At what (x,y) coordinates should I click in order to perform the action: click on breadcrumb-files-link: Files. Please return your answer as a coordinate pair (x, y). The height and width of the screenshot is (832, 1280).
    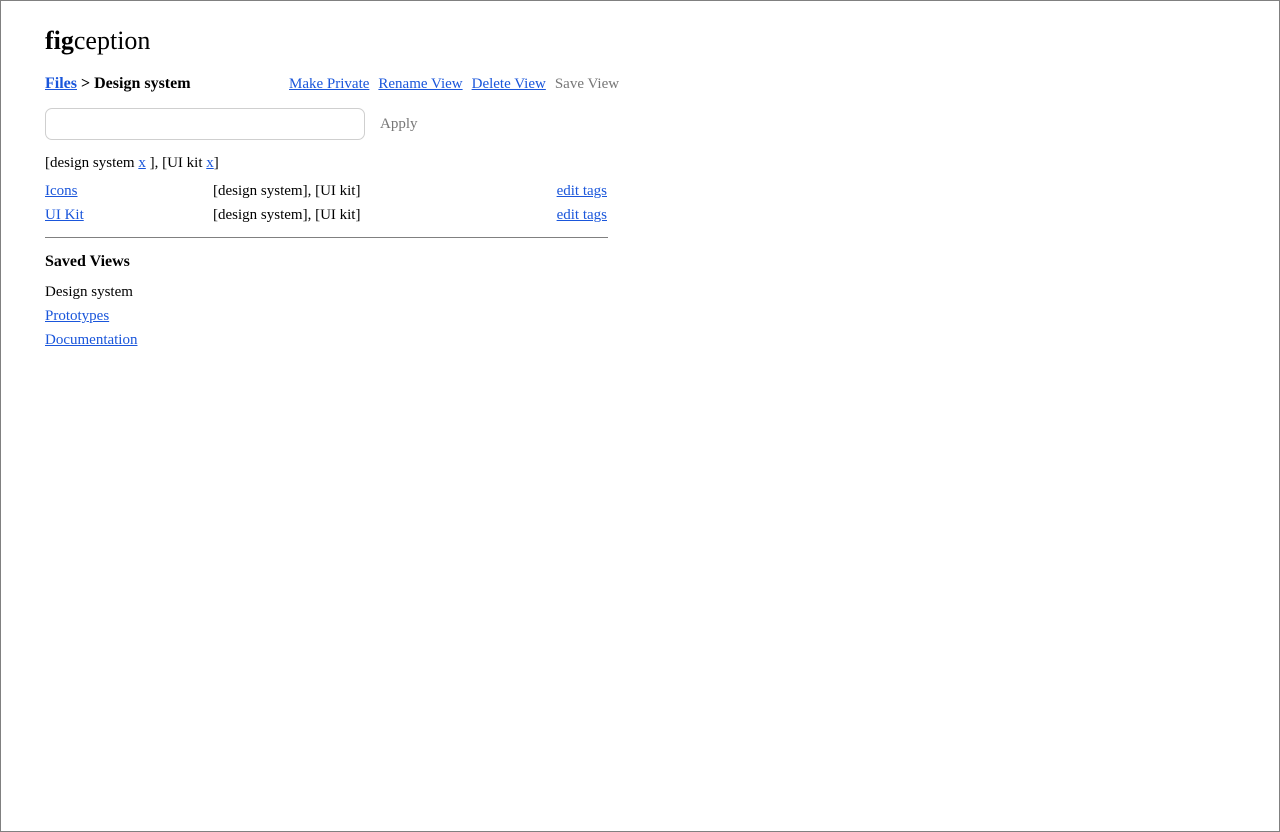
    Looking at the image, I should click on (61, 83).